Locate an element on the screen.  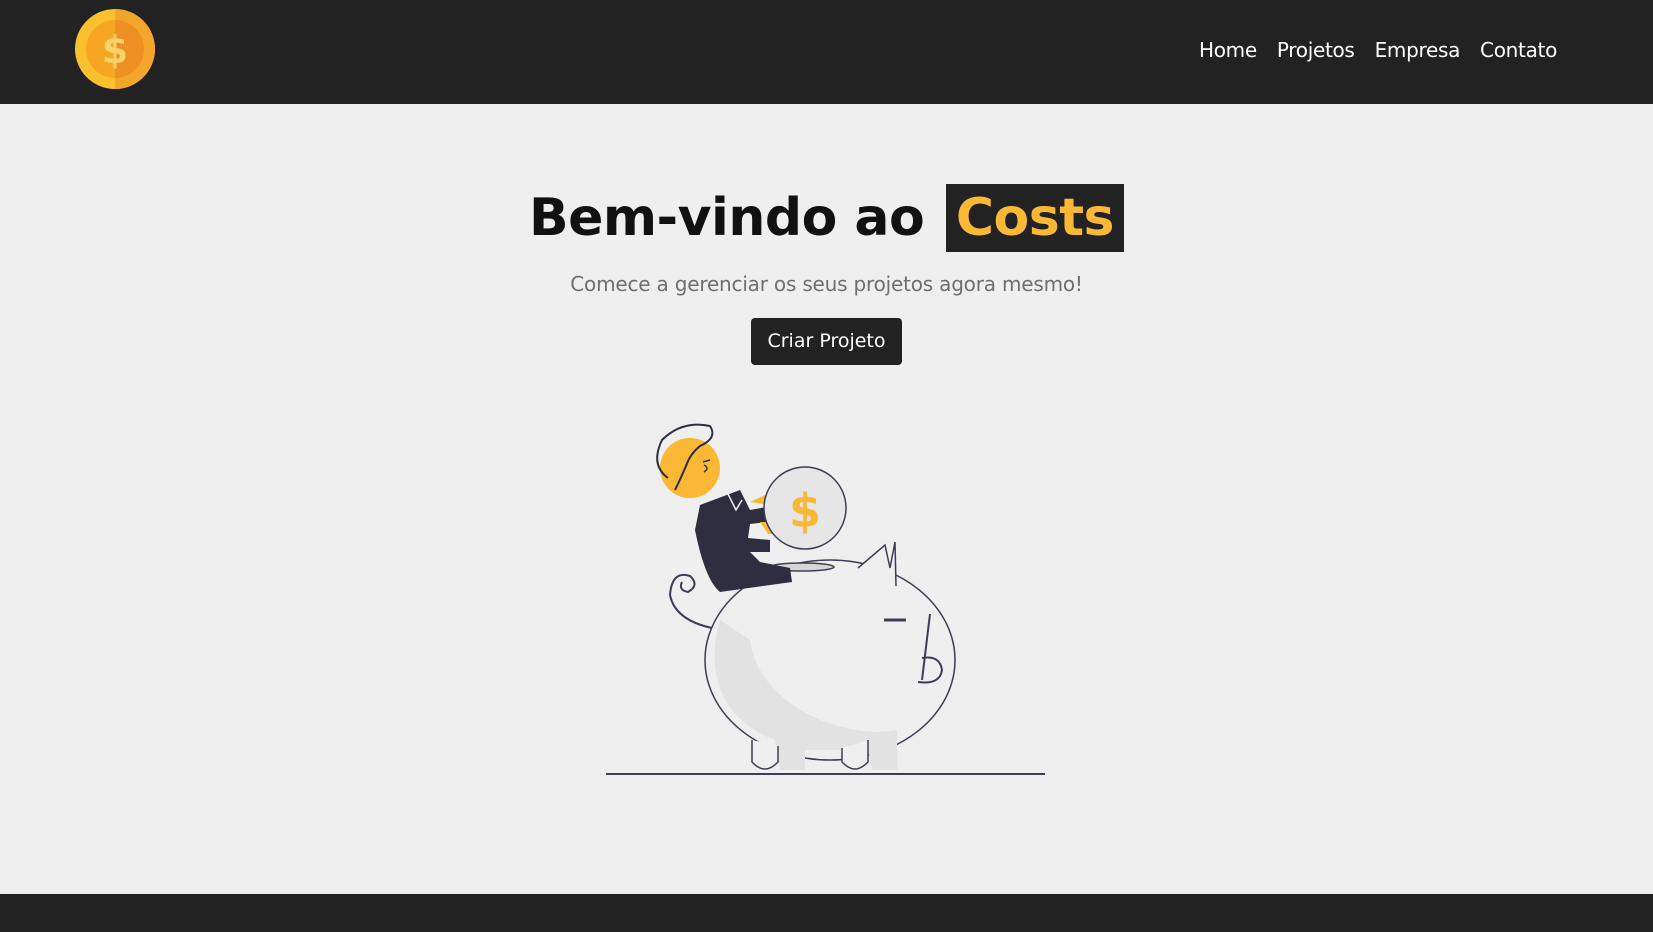
piggy-bank-savings-illustration: $ is located at coordinates (825, 599).